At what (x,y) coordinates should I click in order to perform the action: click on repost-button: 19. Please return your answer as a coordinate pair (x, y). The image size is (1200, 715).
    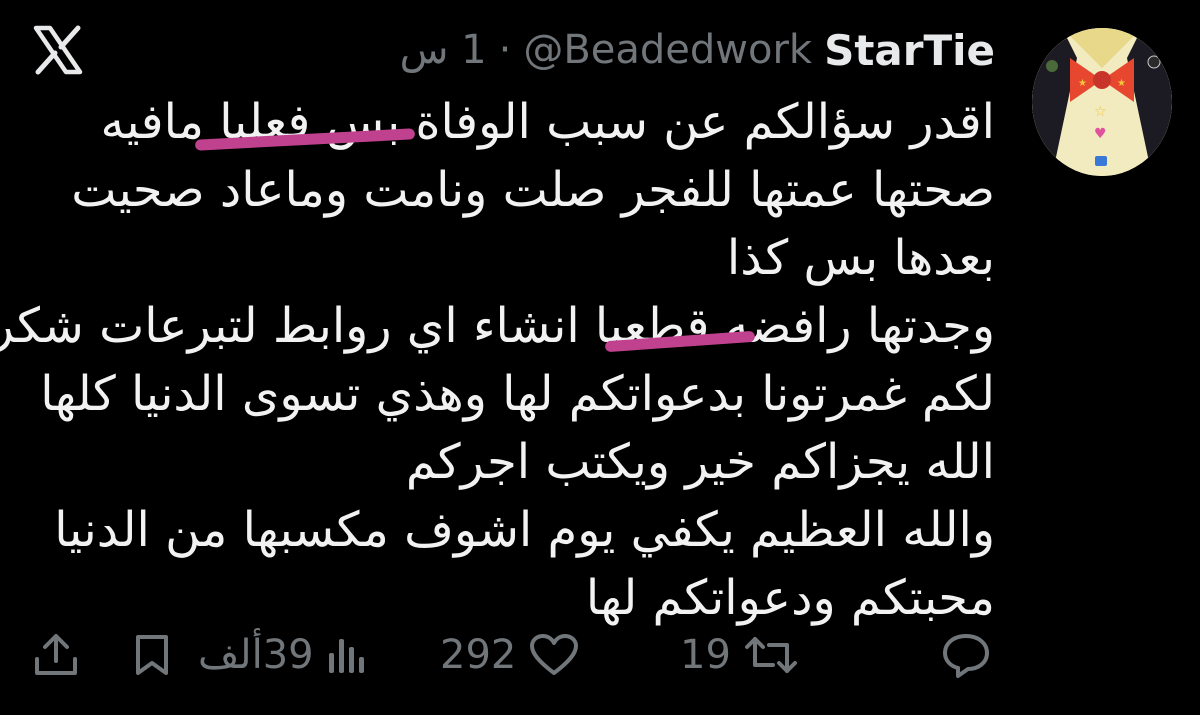
    Looking at the image, I should click on (739, 655).